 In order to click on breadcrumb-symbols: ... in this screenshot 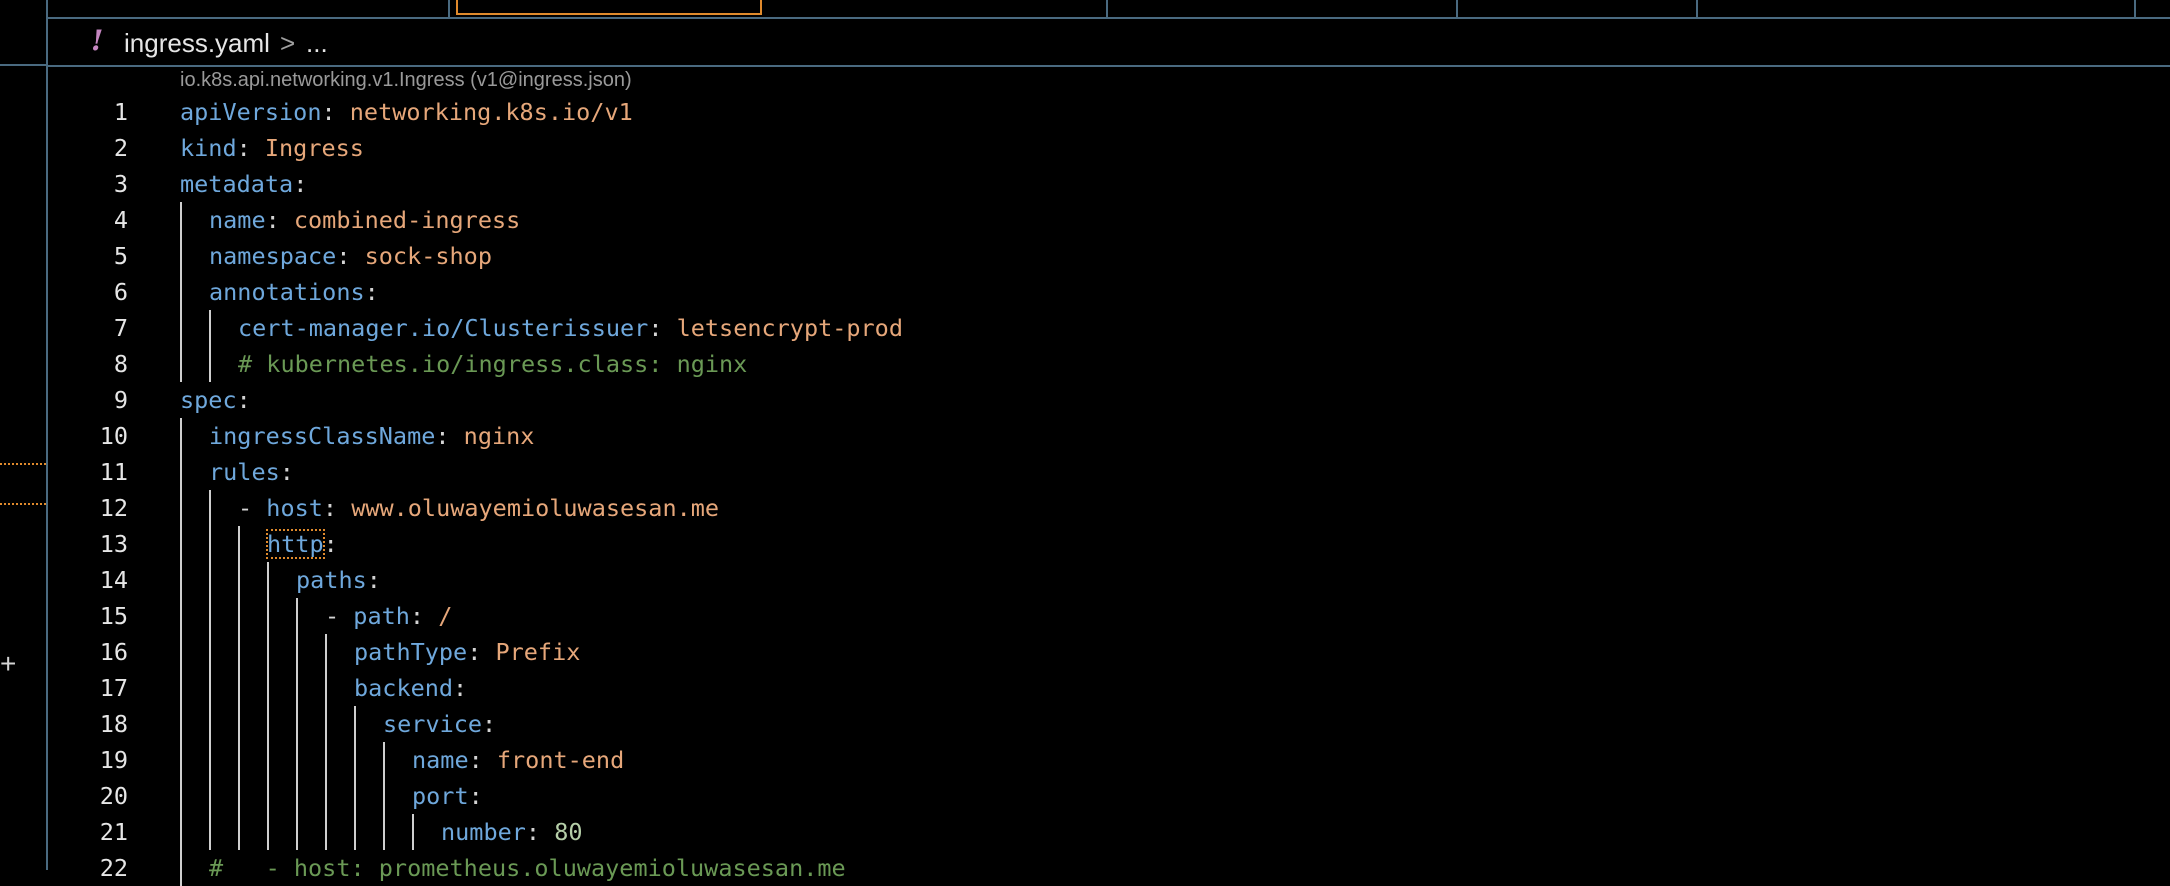, I will do `click(317, 43)`.